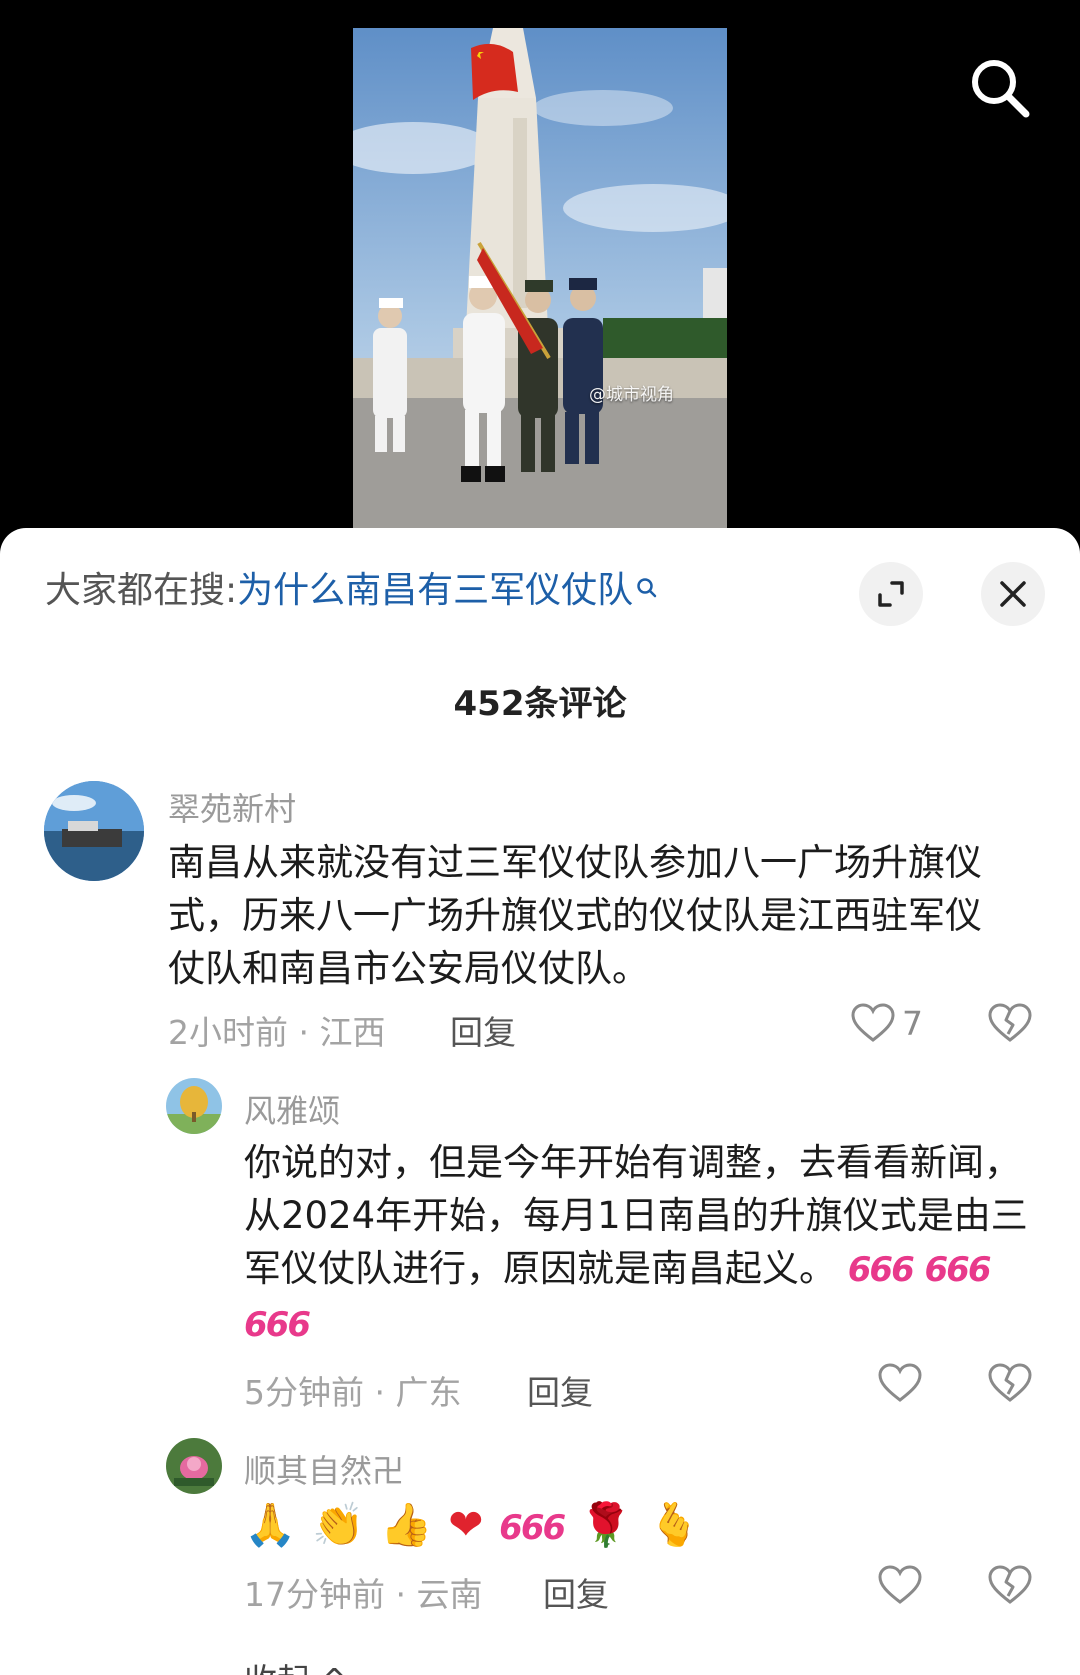 The height and width of the screenshot is (1675, 1080). I want to click on comment-count: 452条评论, so click(540, 704).